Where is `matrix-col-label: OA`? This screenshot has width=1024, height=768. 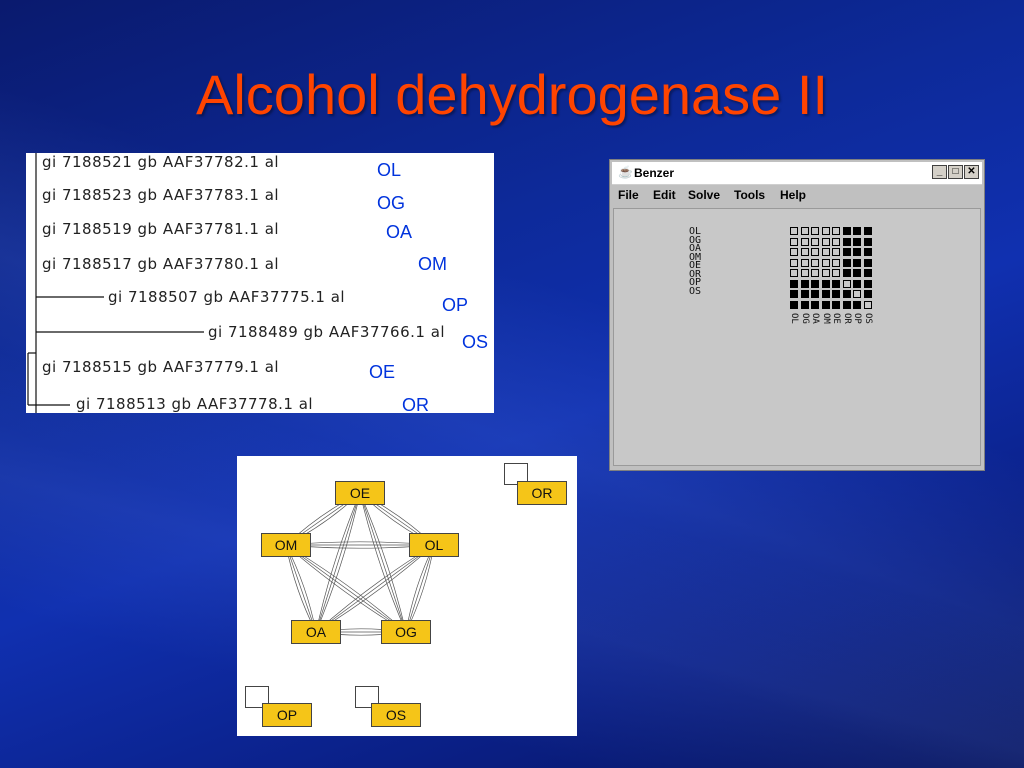 matrix-col-label: OA is located at coordinates (815, 318).